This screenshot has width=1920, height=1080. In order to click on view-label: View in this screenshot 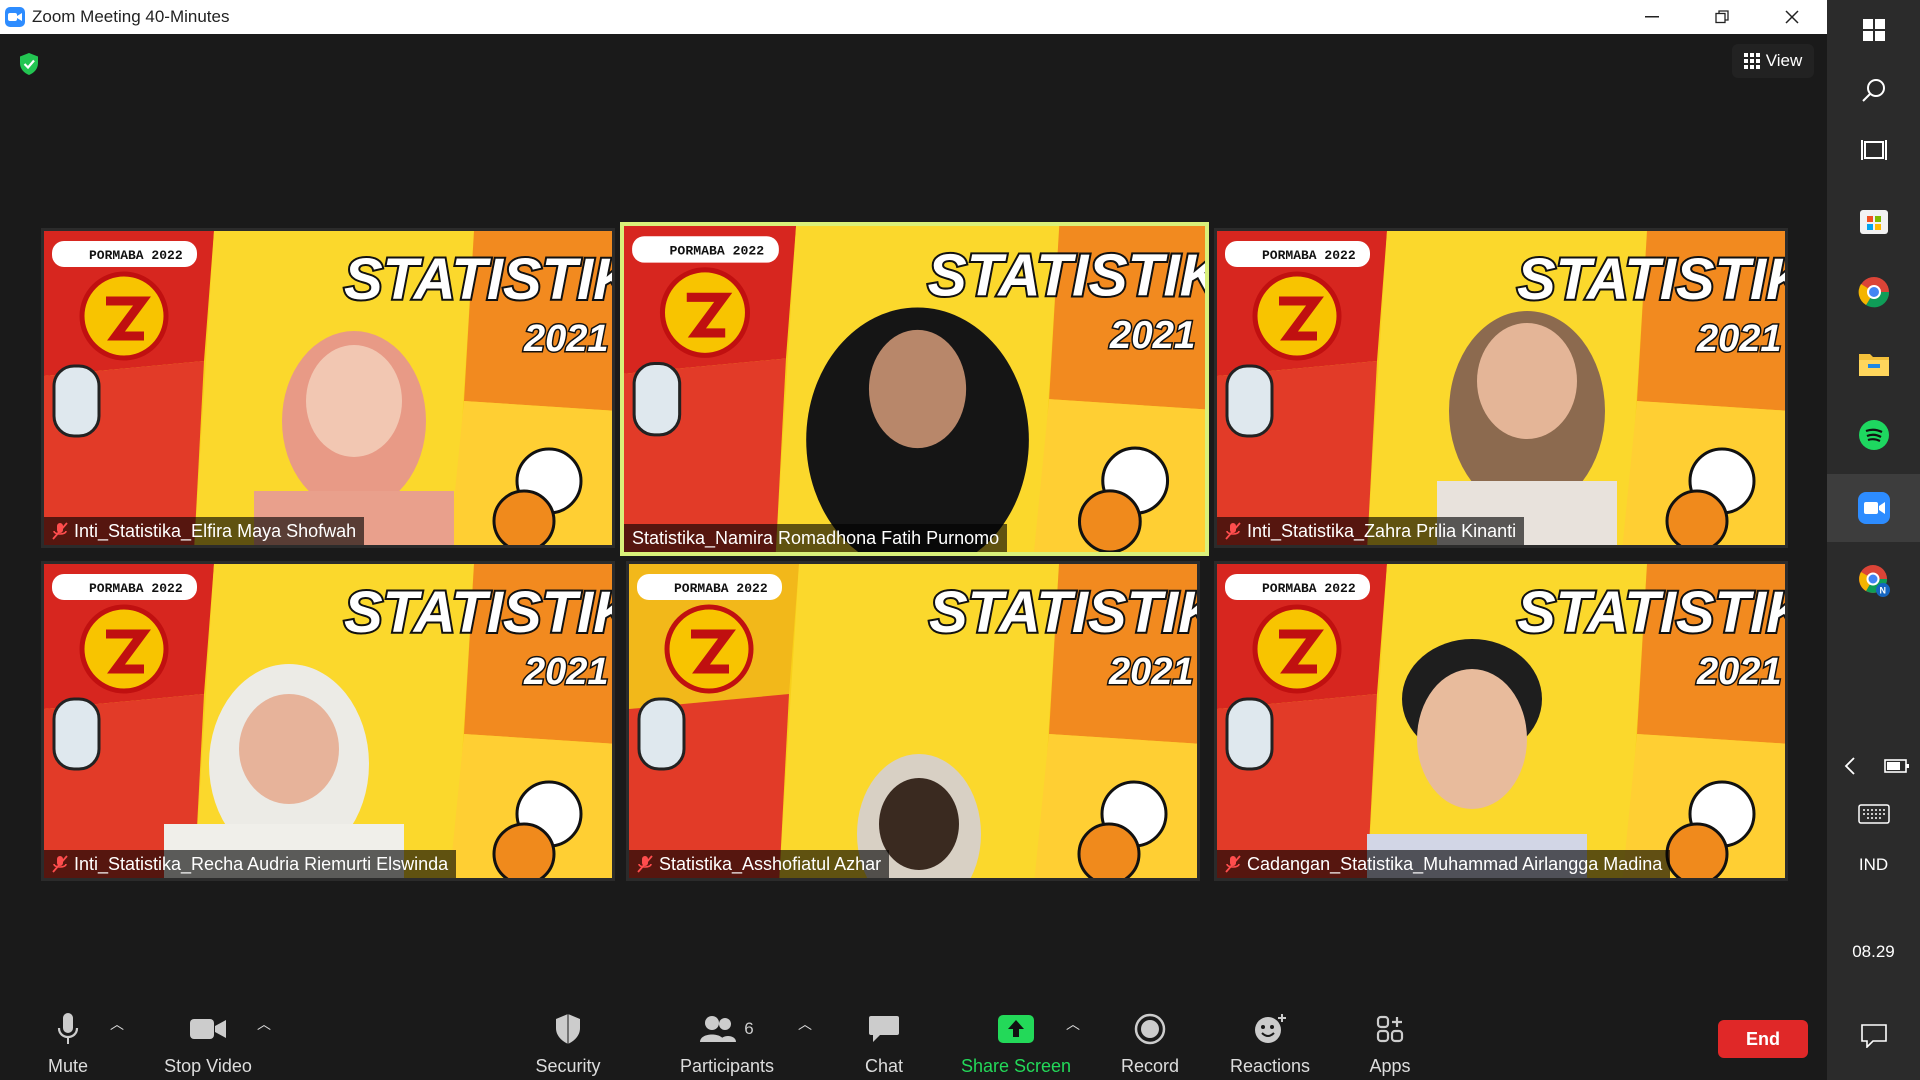, I will do `click(1784, 60)`.